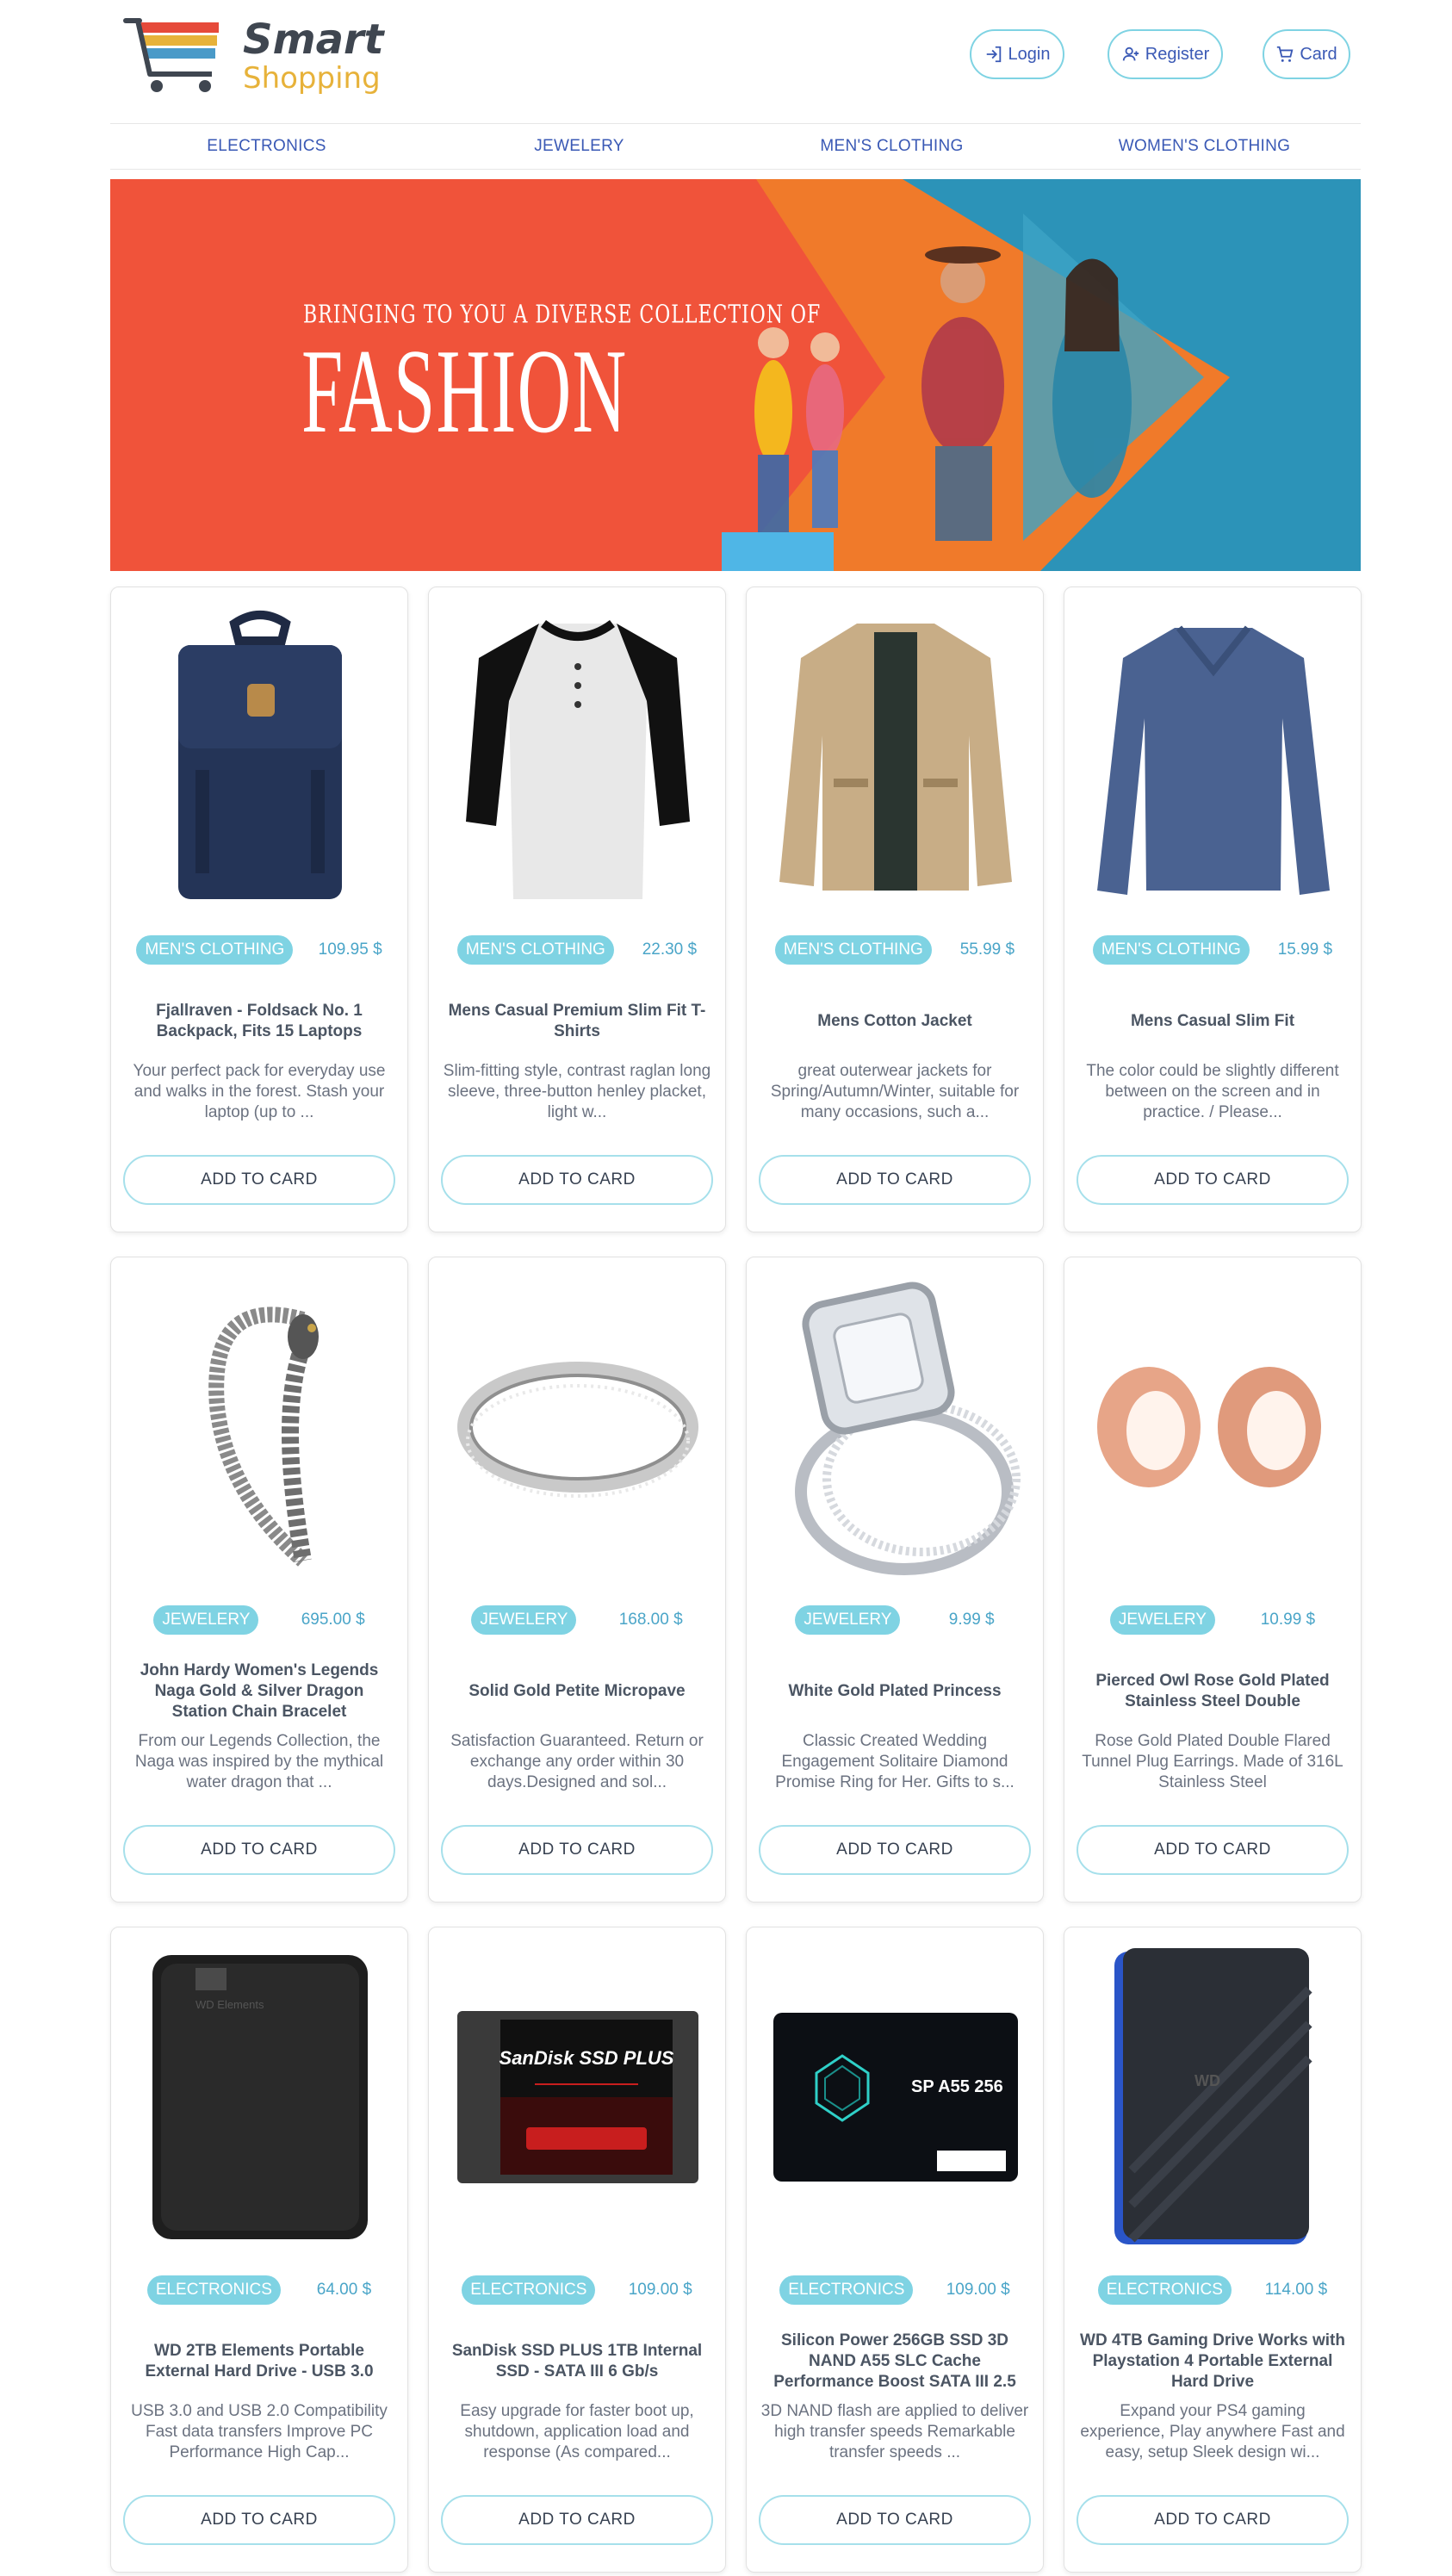  What do you see at coordinates (1177, 54) in the screenshot?
I see `register-label: Register` at bounding box center [1177, 54].